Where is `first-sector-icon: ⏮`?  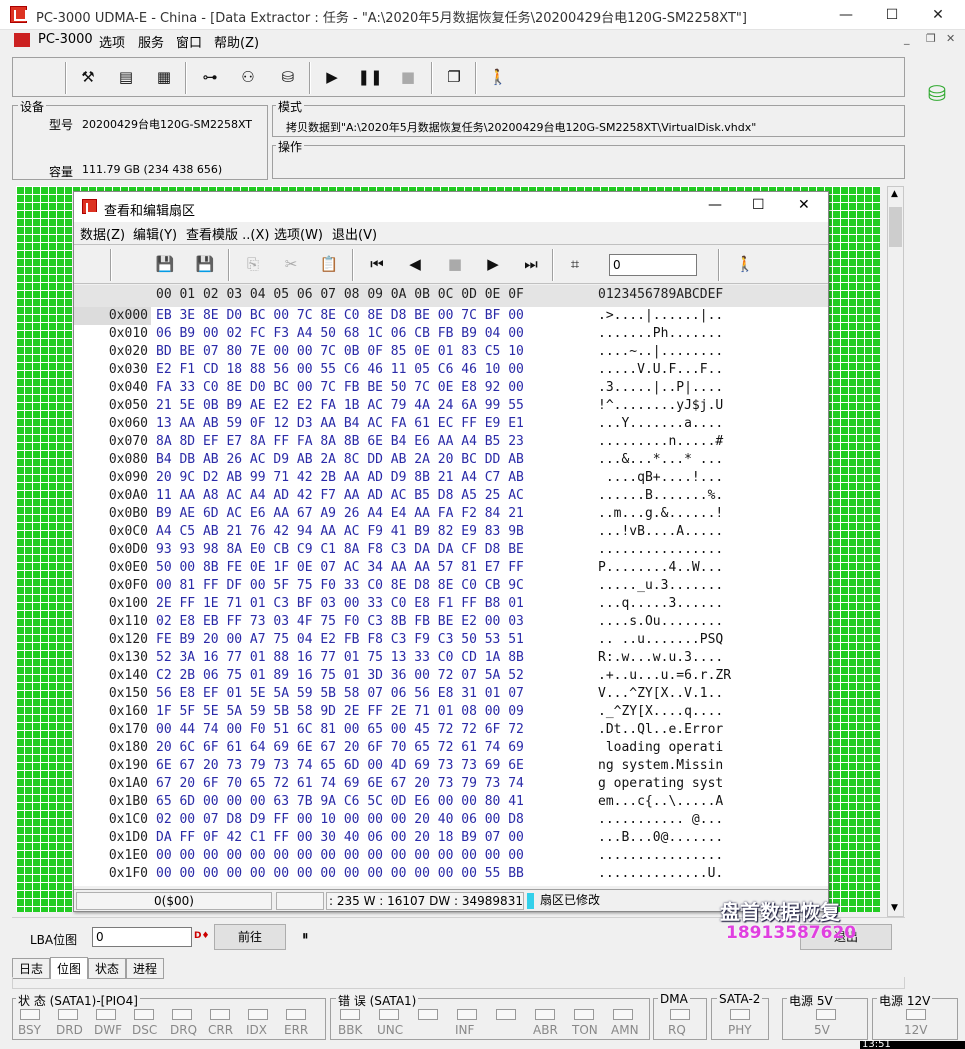 first-sector-icon: ⏮ is located at coordinates (377, 264).